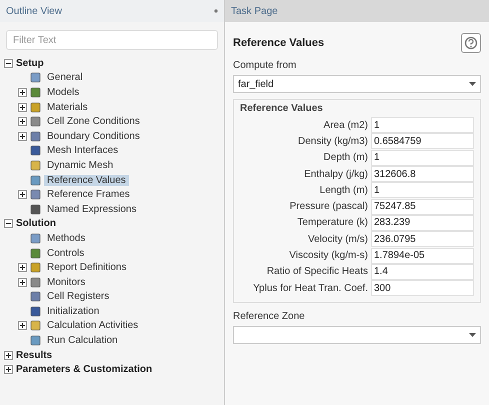 The width and height of the screenshot is (489, 405). Describe the element at coordinates (310, 288) in the screenshot. I see `field-label: Yplus for Heat Tran. Coef.` at that location.